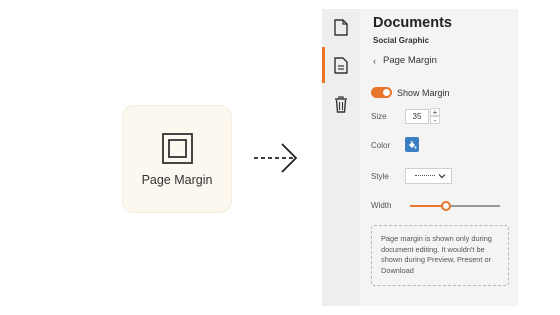 This screenshot has height=315, width=560. What do you see at coordinates (177, 180) in the screenshot?
I see `page-margin-card-label: Page Margin` at bounding box center [177, 180].